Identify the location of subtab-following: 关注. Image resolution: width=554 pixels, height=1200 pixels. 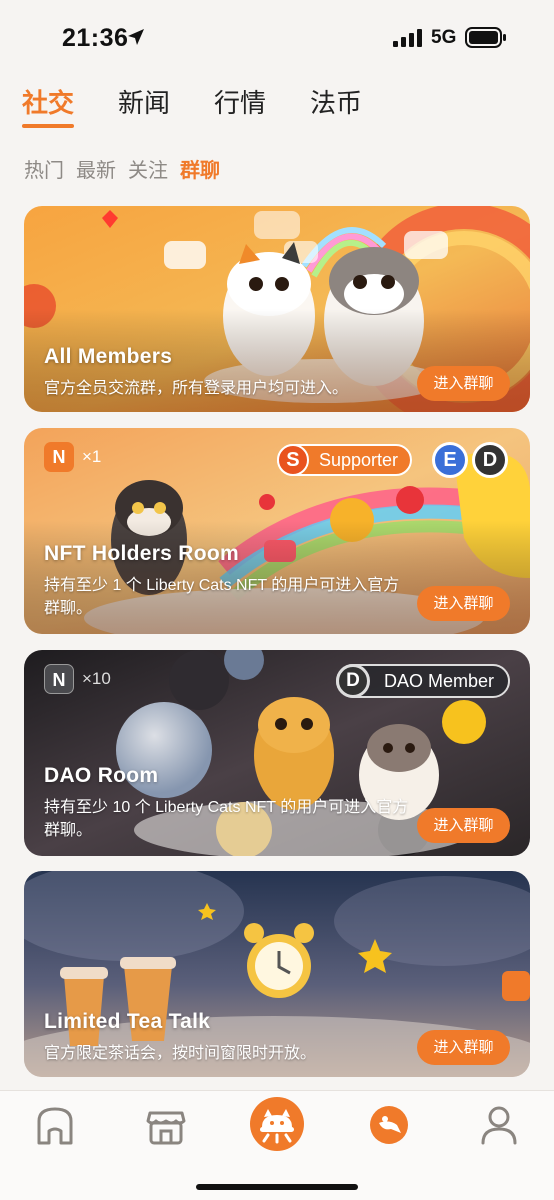
(148, 168).